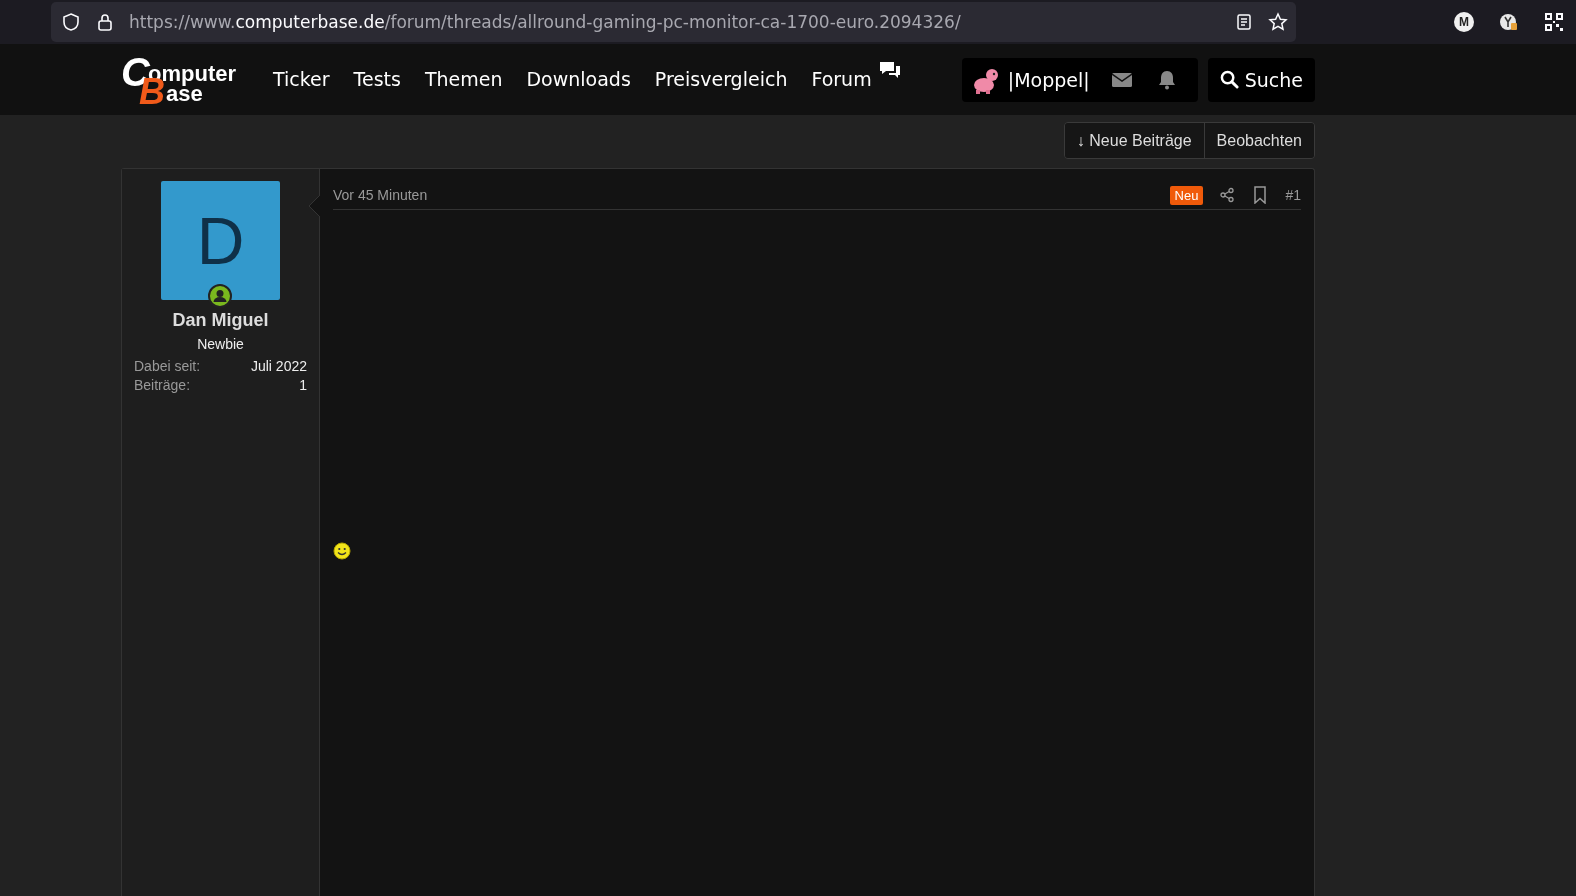  I want to click on author-name: Dan Miguel, so click(220, 320).